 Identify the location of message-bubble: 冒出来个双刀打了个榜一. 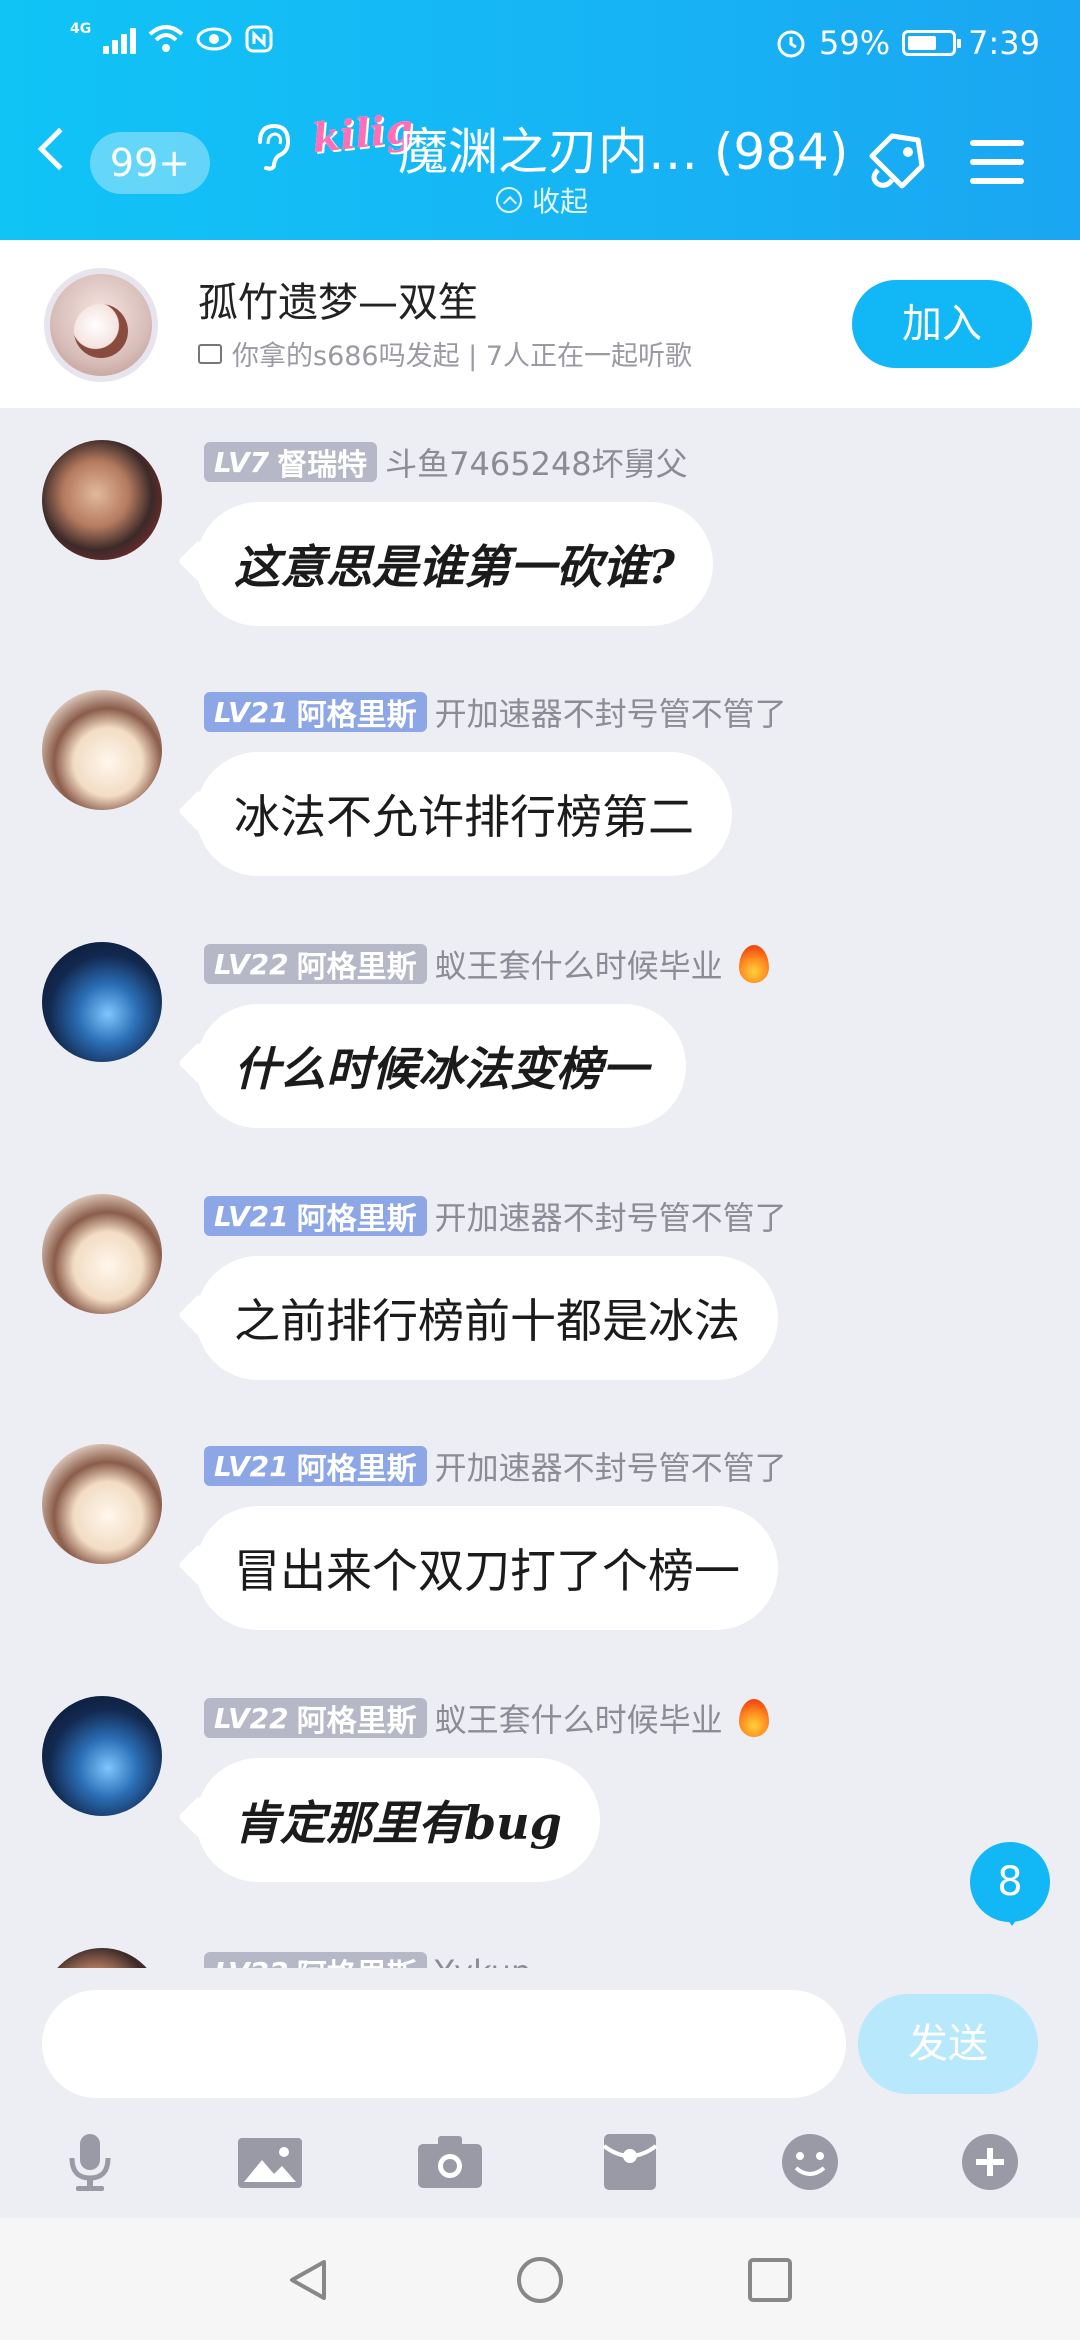
(487, 1568).